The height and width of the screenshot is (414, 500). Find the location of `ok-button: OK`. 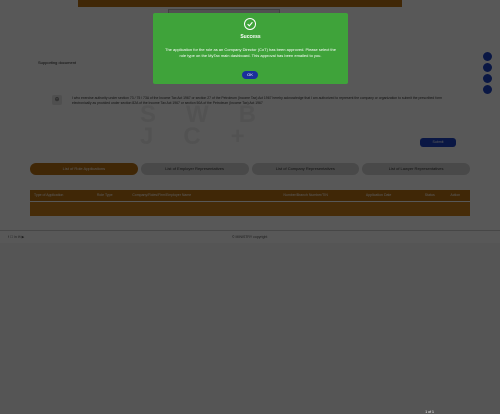

ok-button: OK is located at coordinates (250, 75).